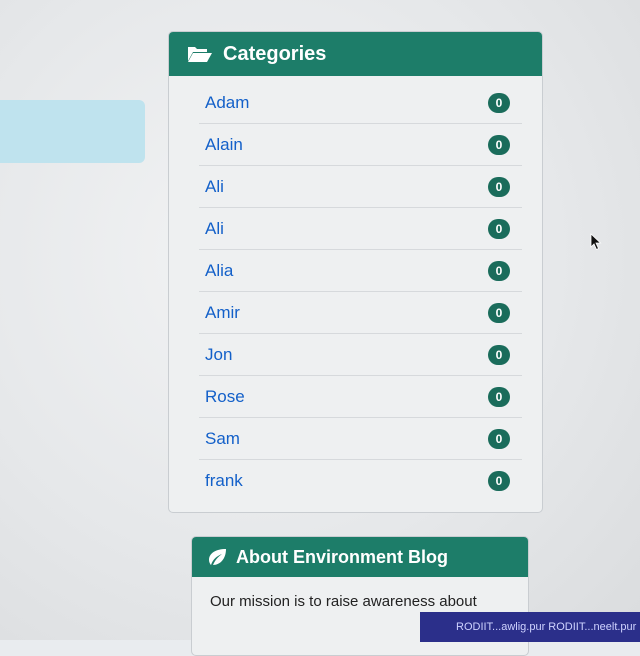 The image size is (640, 656). I want to click on category-link: Alia, so click(216, 271).